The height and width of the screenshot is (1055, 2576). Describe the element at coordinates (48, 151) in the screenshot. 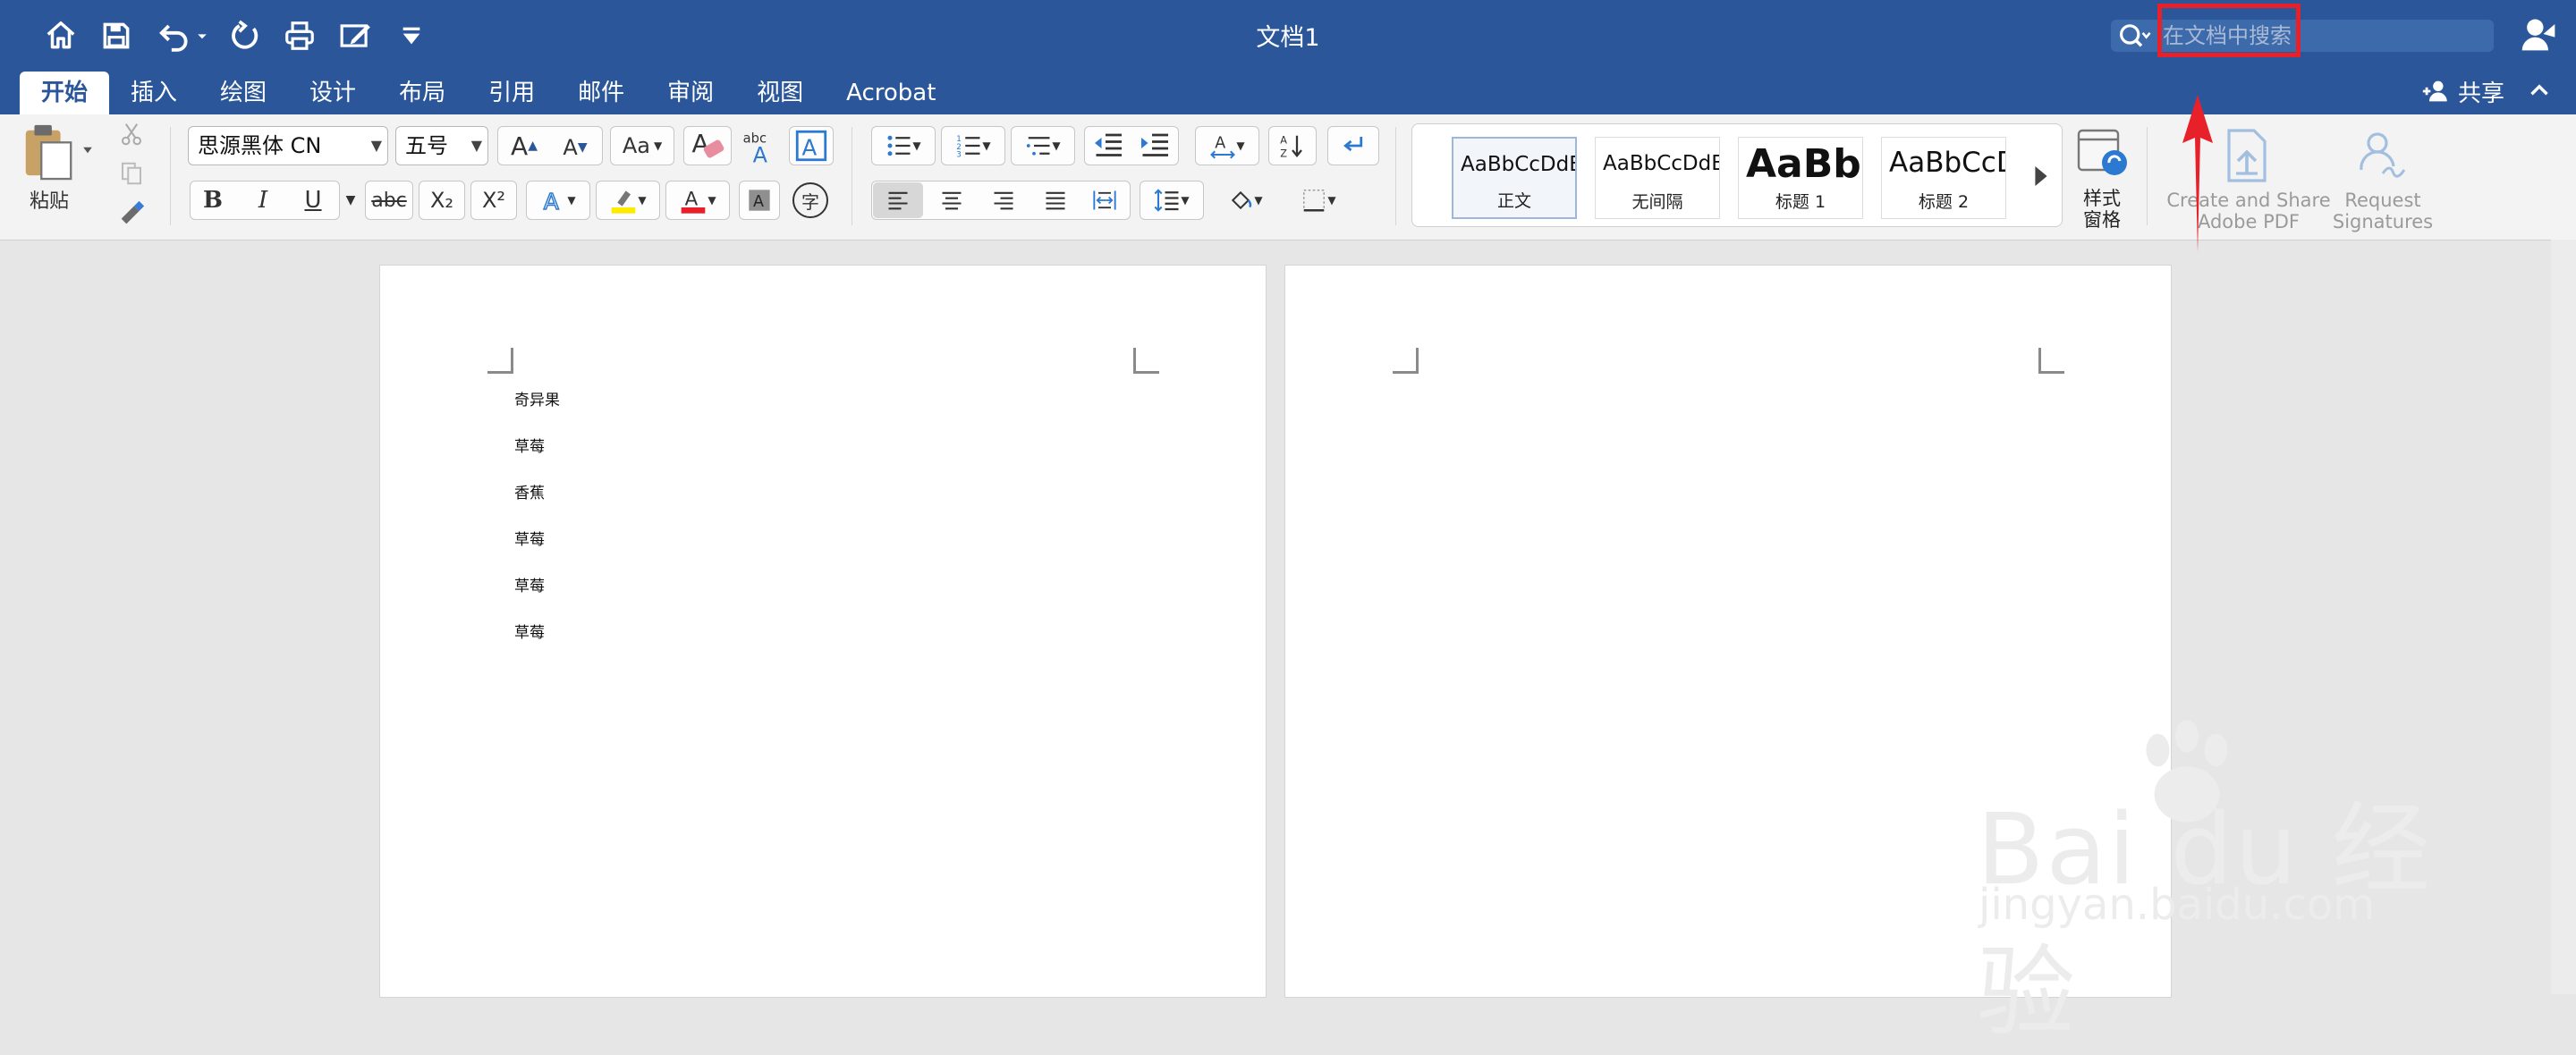

I see `paste-icon` at that location.